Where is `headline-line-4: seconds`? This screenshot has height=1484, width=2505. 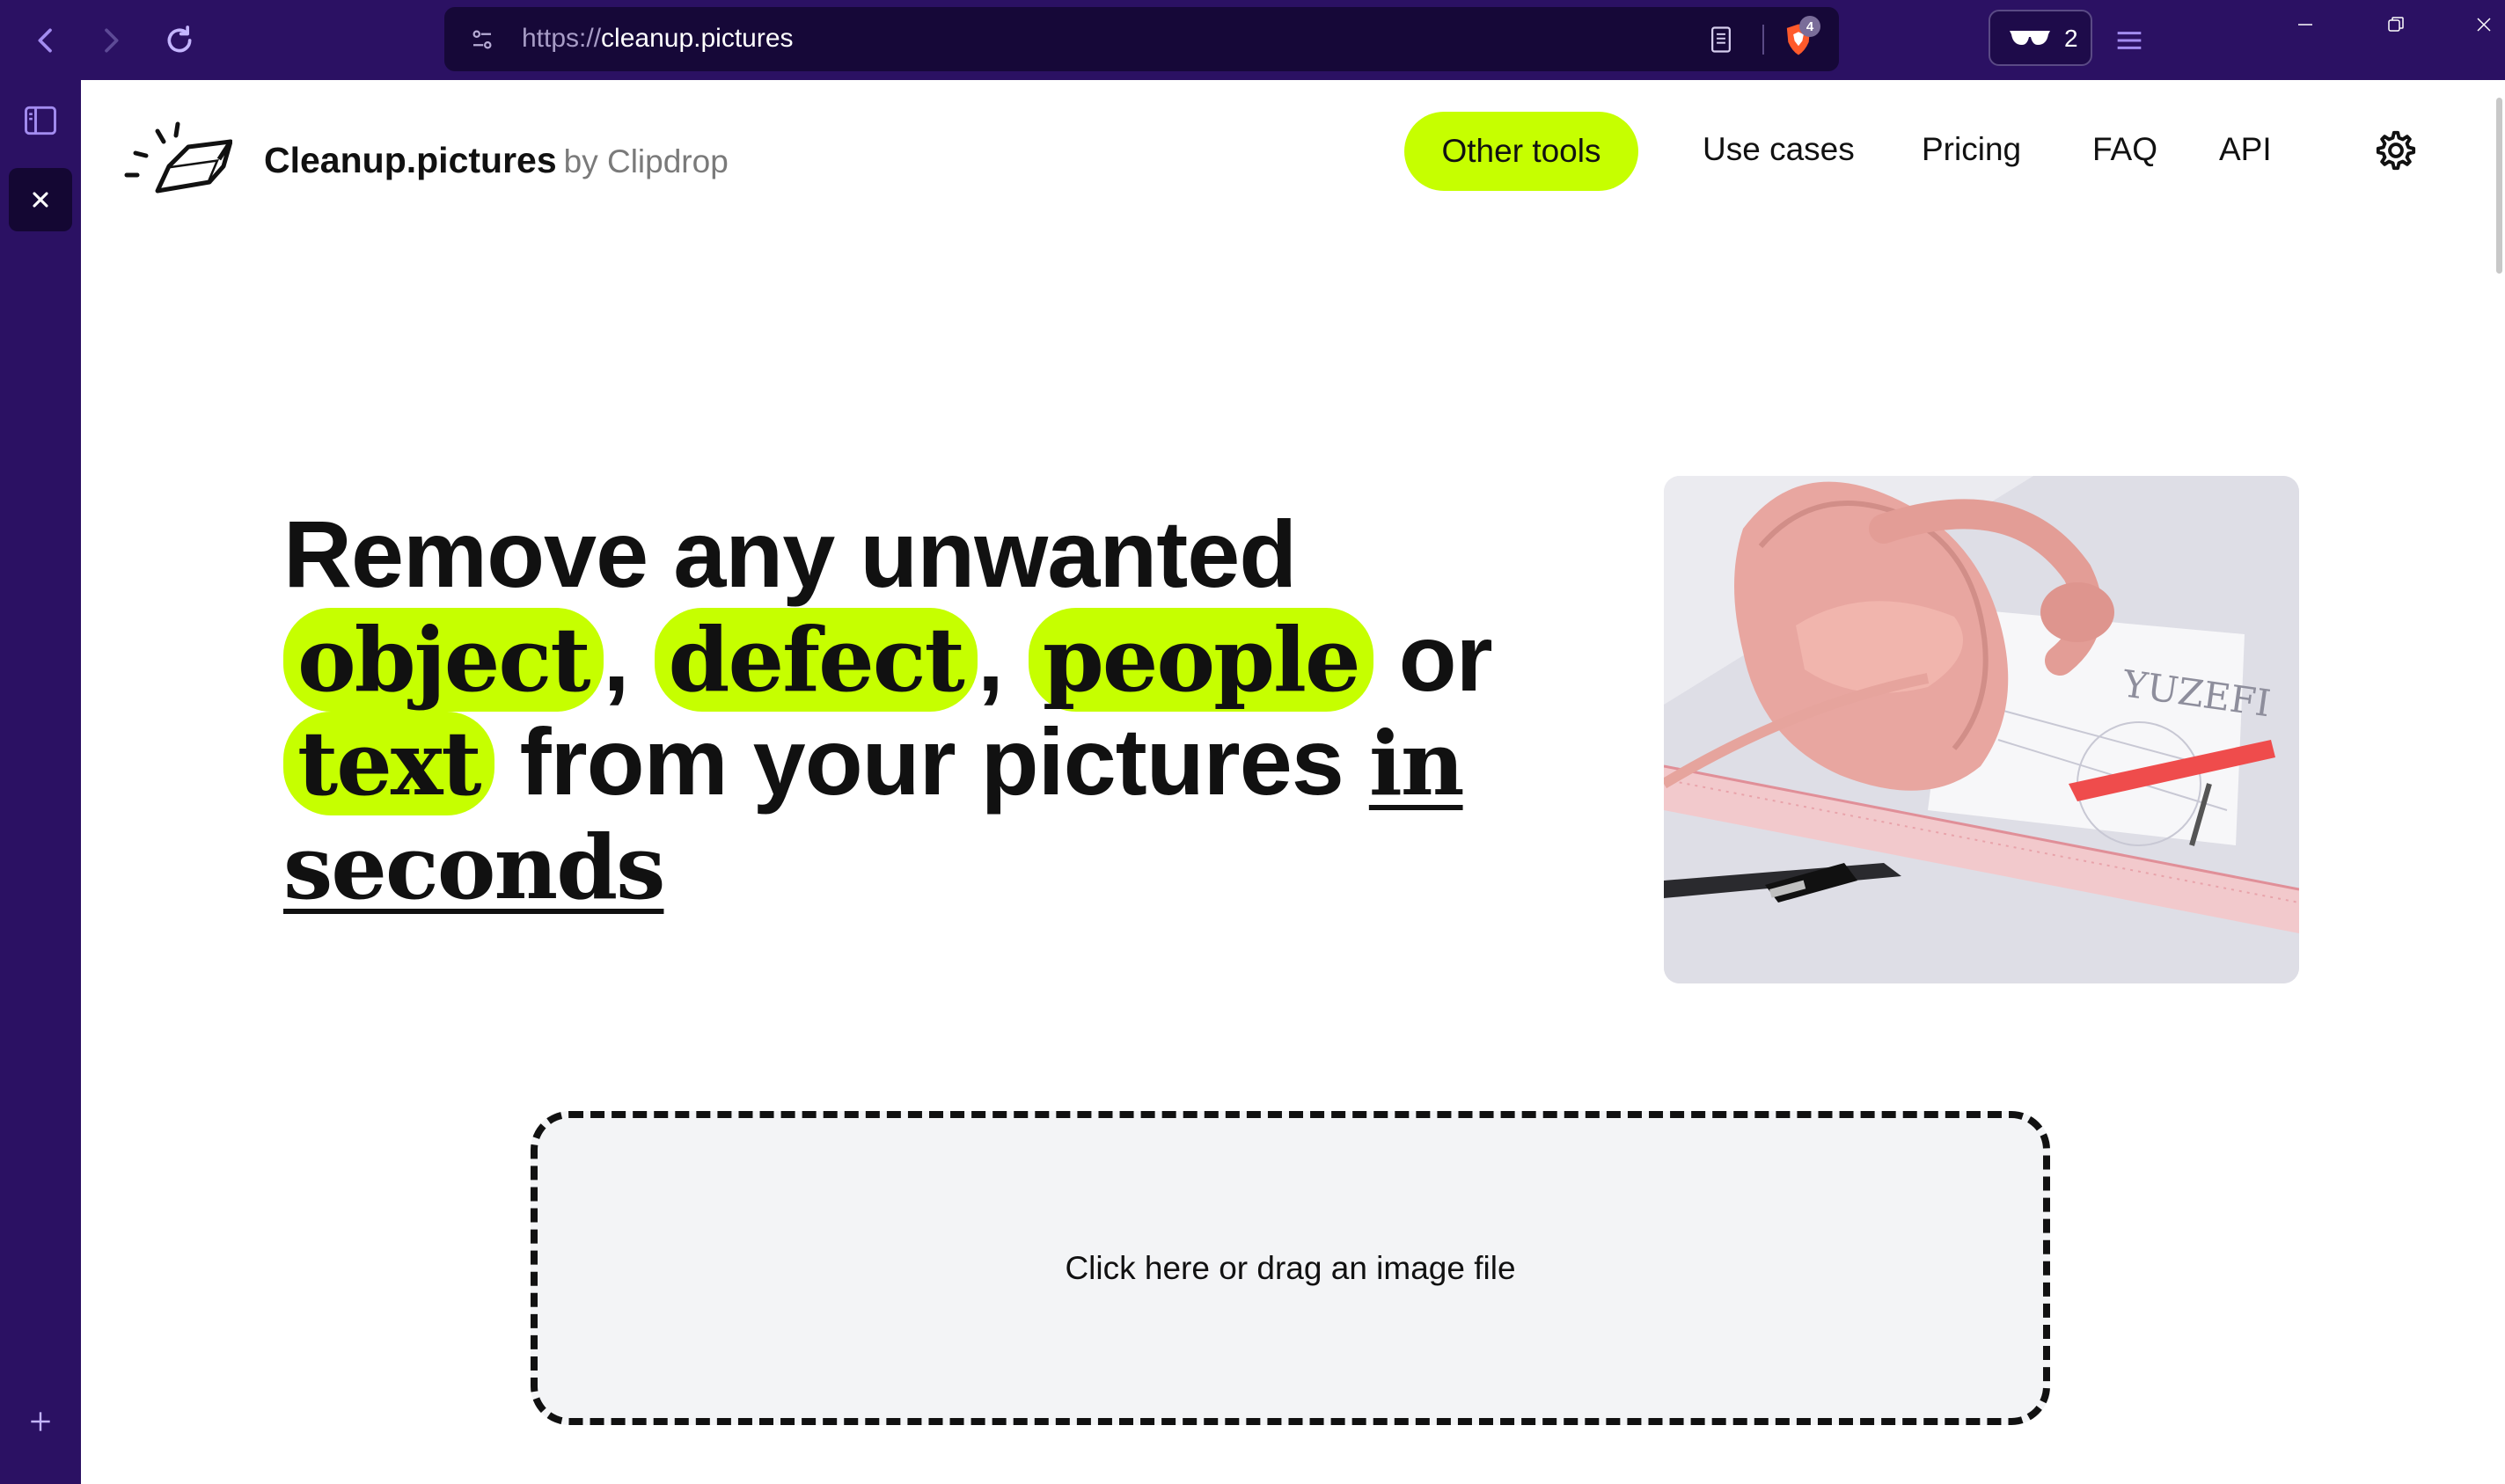
headline-line-4: seconds is located at coordinates (474, 866).